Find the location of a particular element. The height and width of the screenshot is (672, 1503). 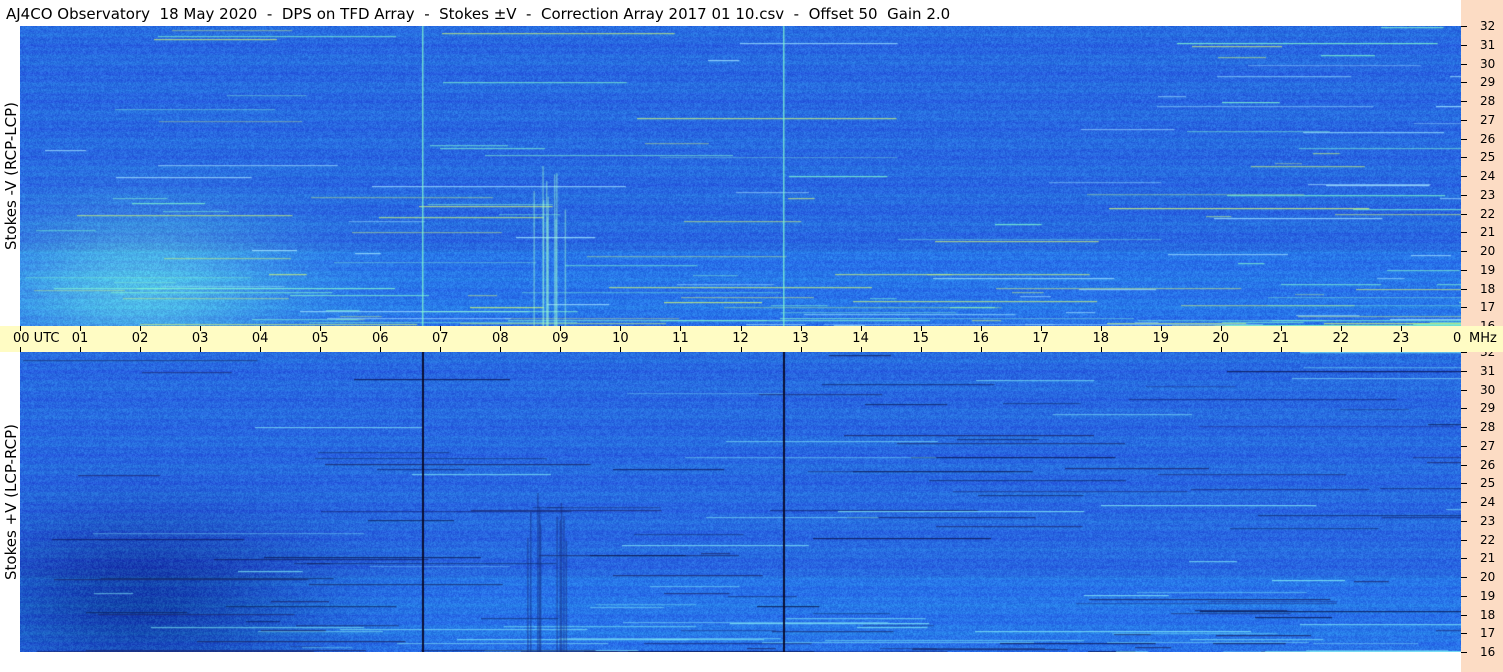

time-tick-label: 22 is located at coordinates (1341, 338).